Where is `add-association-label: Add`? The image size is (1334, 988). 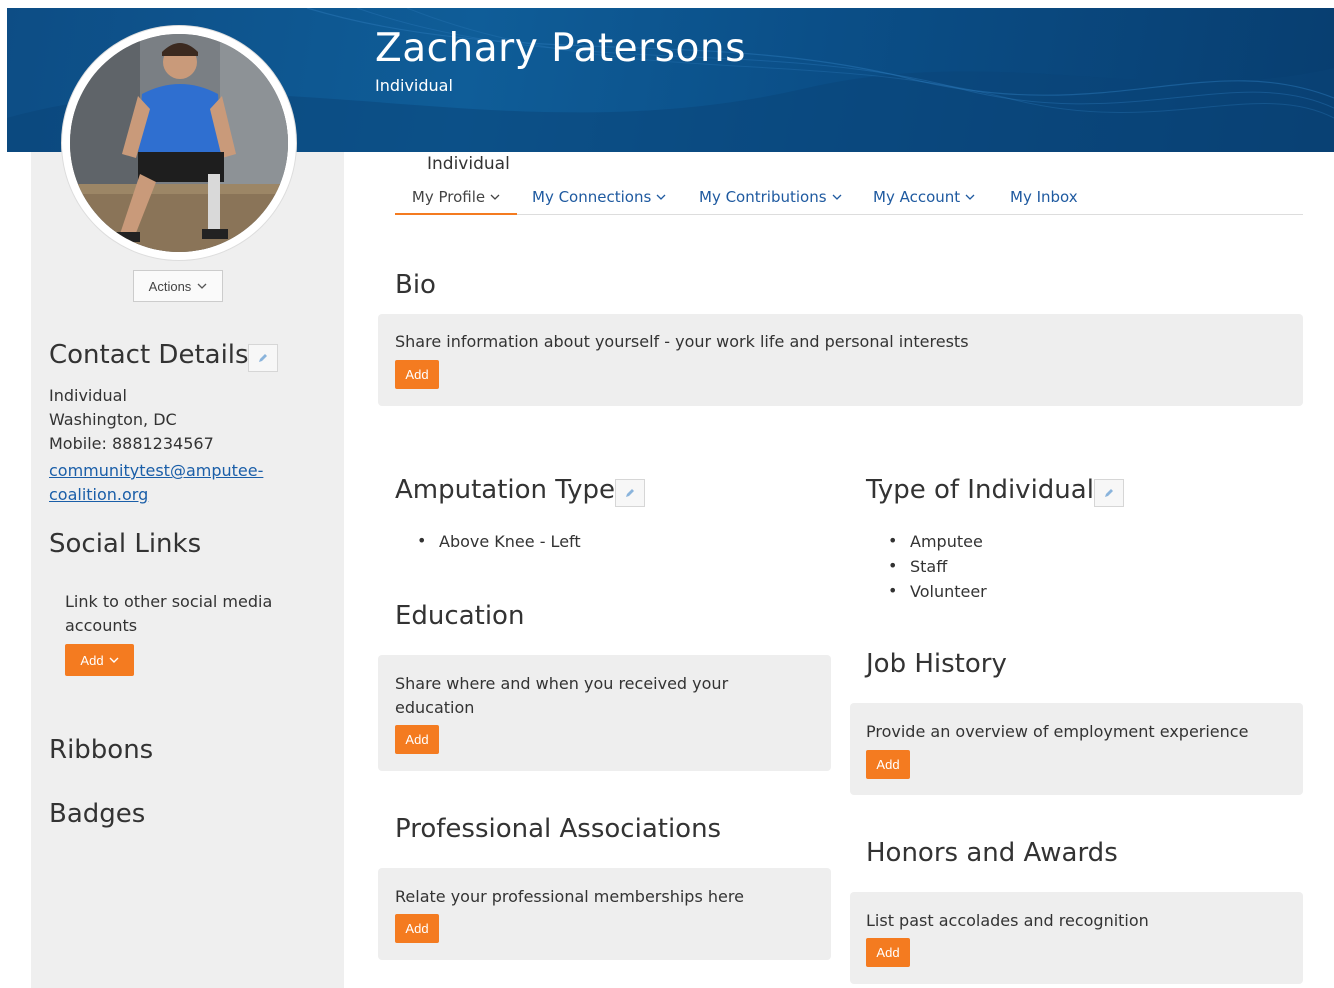
add-association-label: Add is located at coordinates (417, 928).